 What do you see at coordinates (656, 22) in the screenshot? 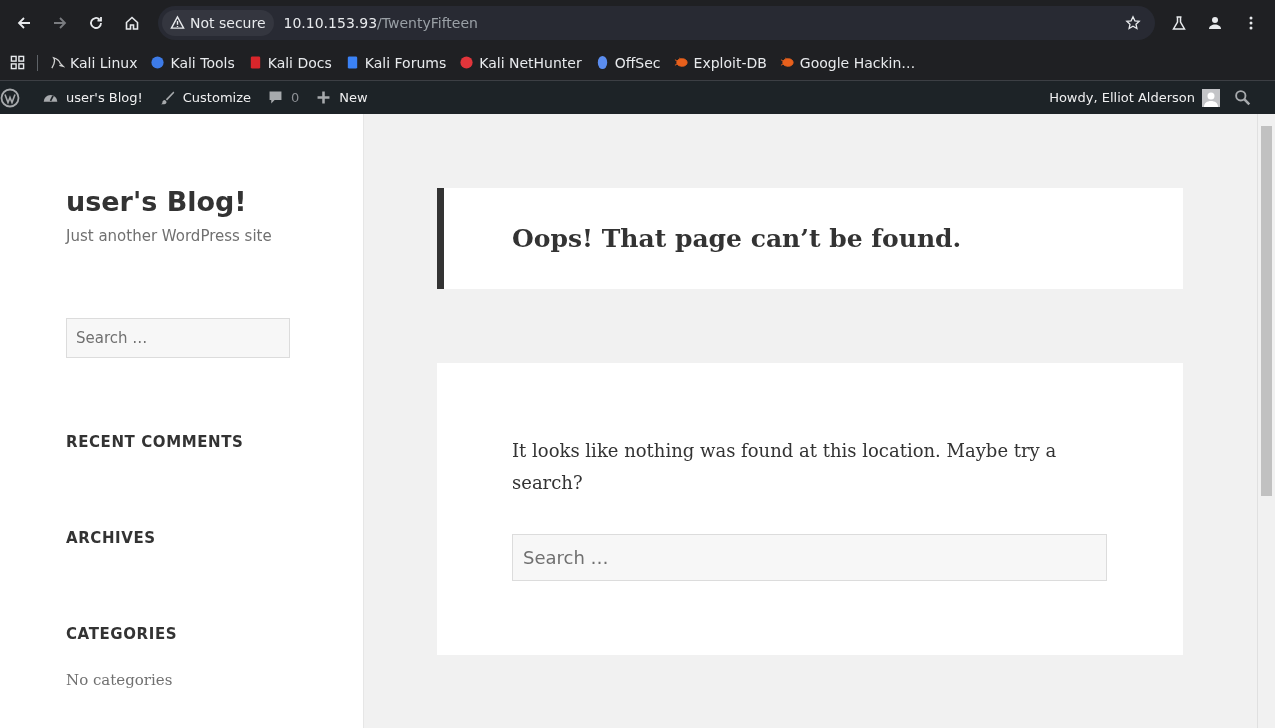
I see `address-bar: Not secure 10.10.153.93/TwentyFifteen` at bounding box center [656, 22].